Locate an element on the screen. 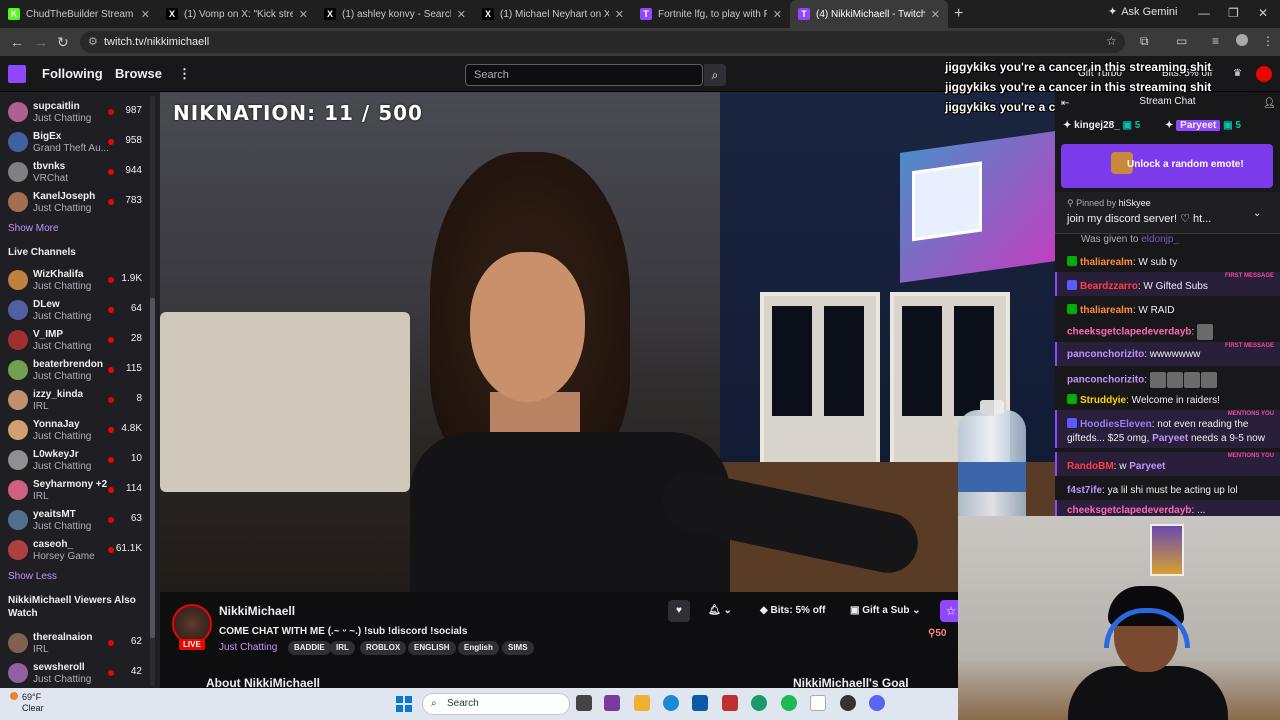  sidebar-scrollbar-thumb is located at coordinates (152, 468).